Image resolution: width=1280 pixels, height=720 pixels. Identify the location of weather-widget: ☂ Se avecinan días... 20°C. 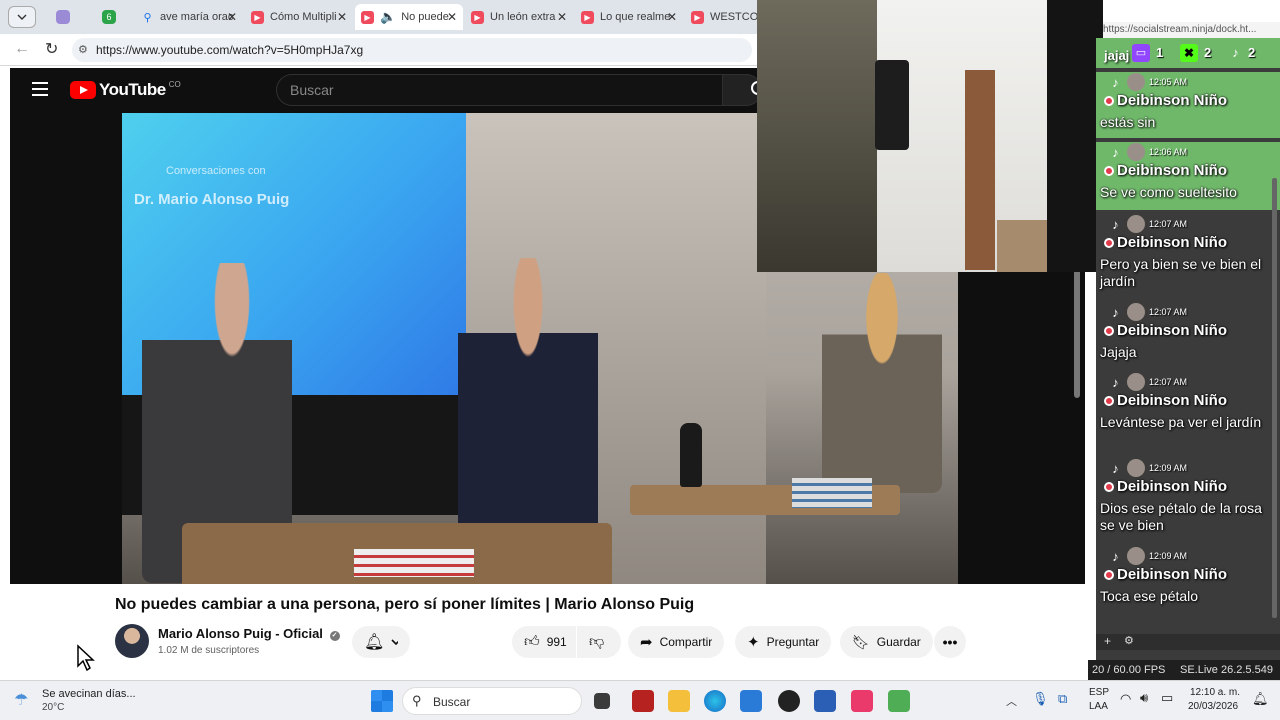
(84, 701).